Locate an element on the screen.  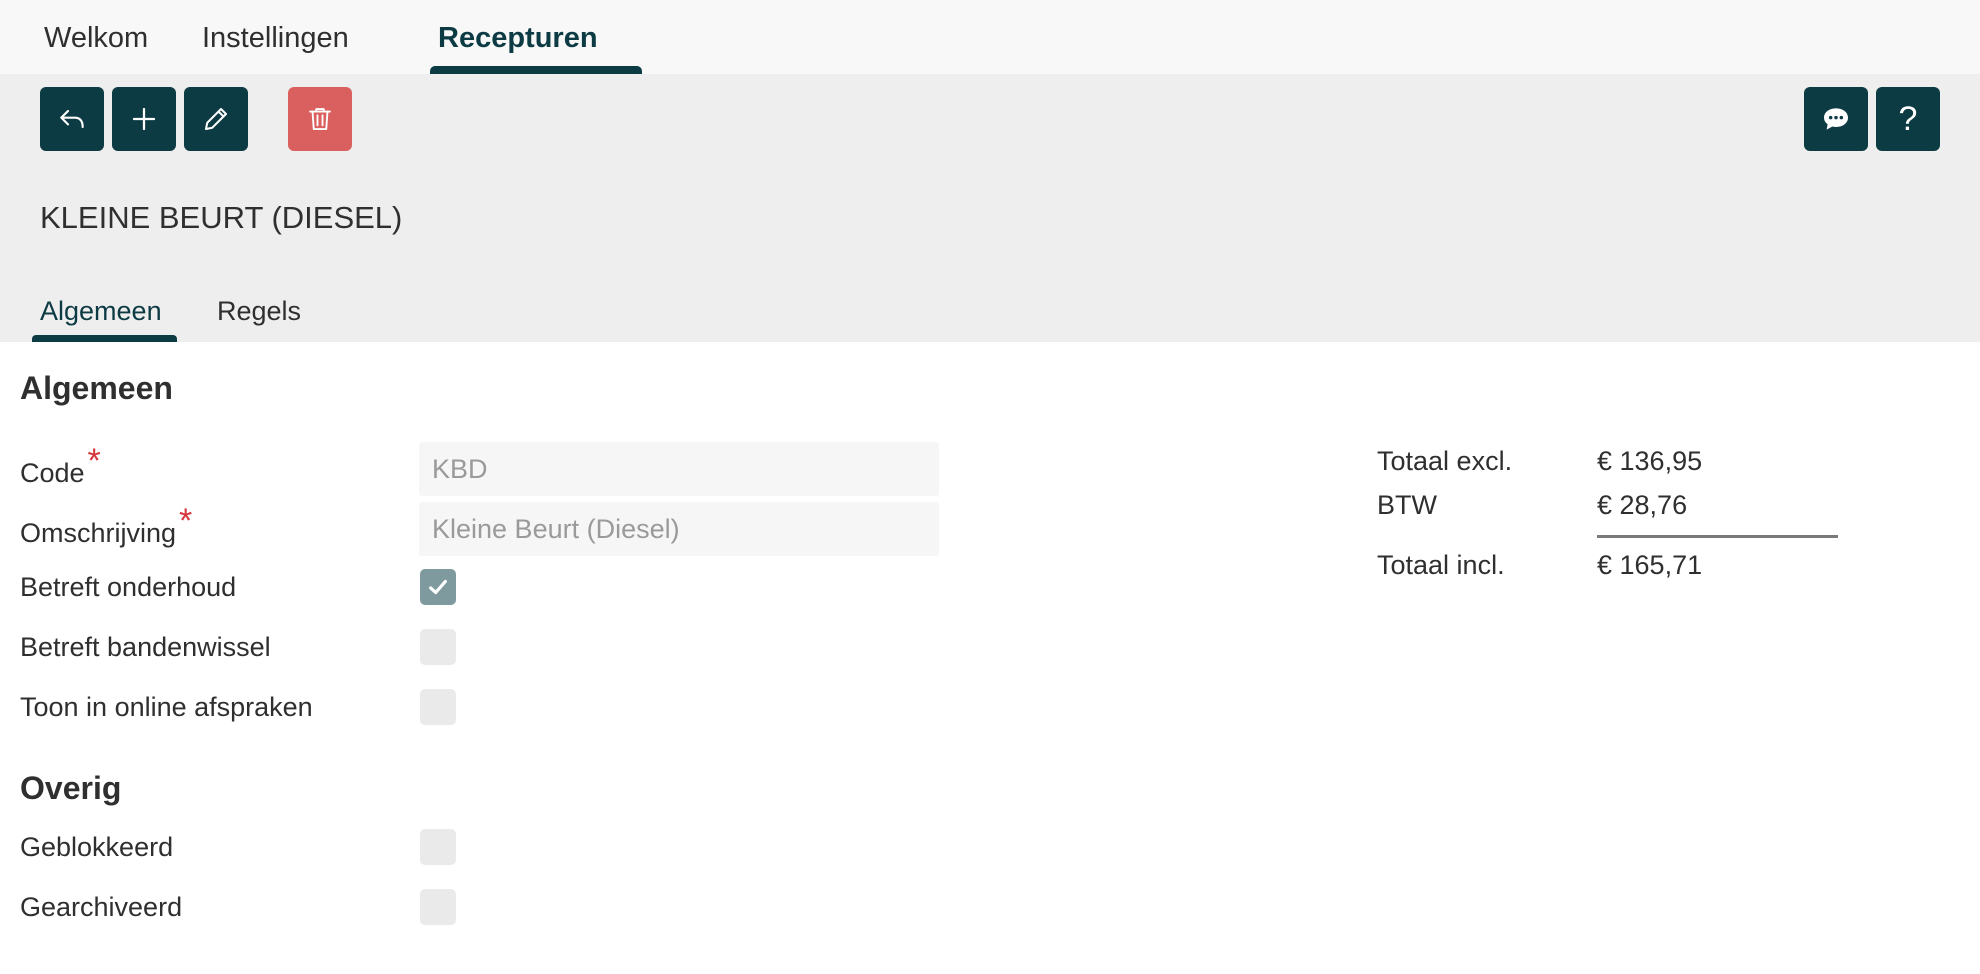
chat-bubble-icon is located at coordinates (1836, 119).